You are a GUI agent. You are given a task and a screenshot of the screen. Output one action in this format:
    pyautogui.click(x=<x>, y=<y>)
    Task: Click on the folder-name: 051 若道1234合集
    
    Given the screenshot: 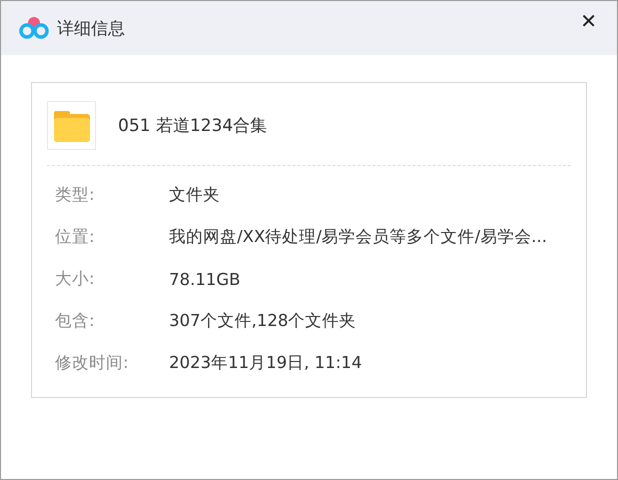 What is the action you would take?
    pyautogui.click(x=193, y=126)
    